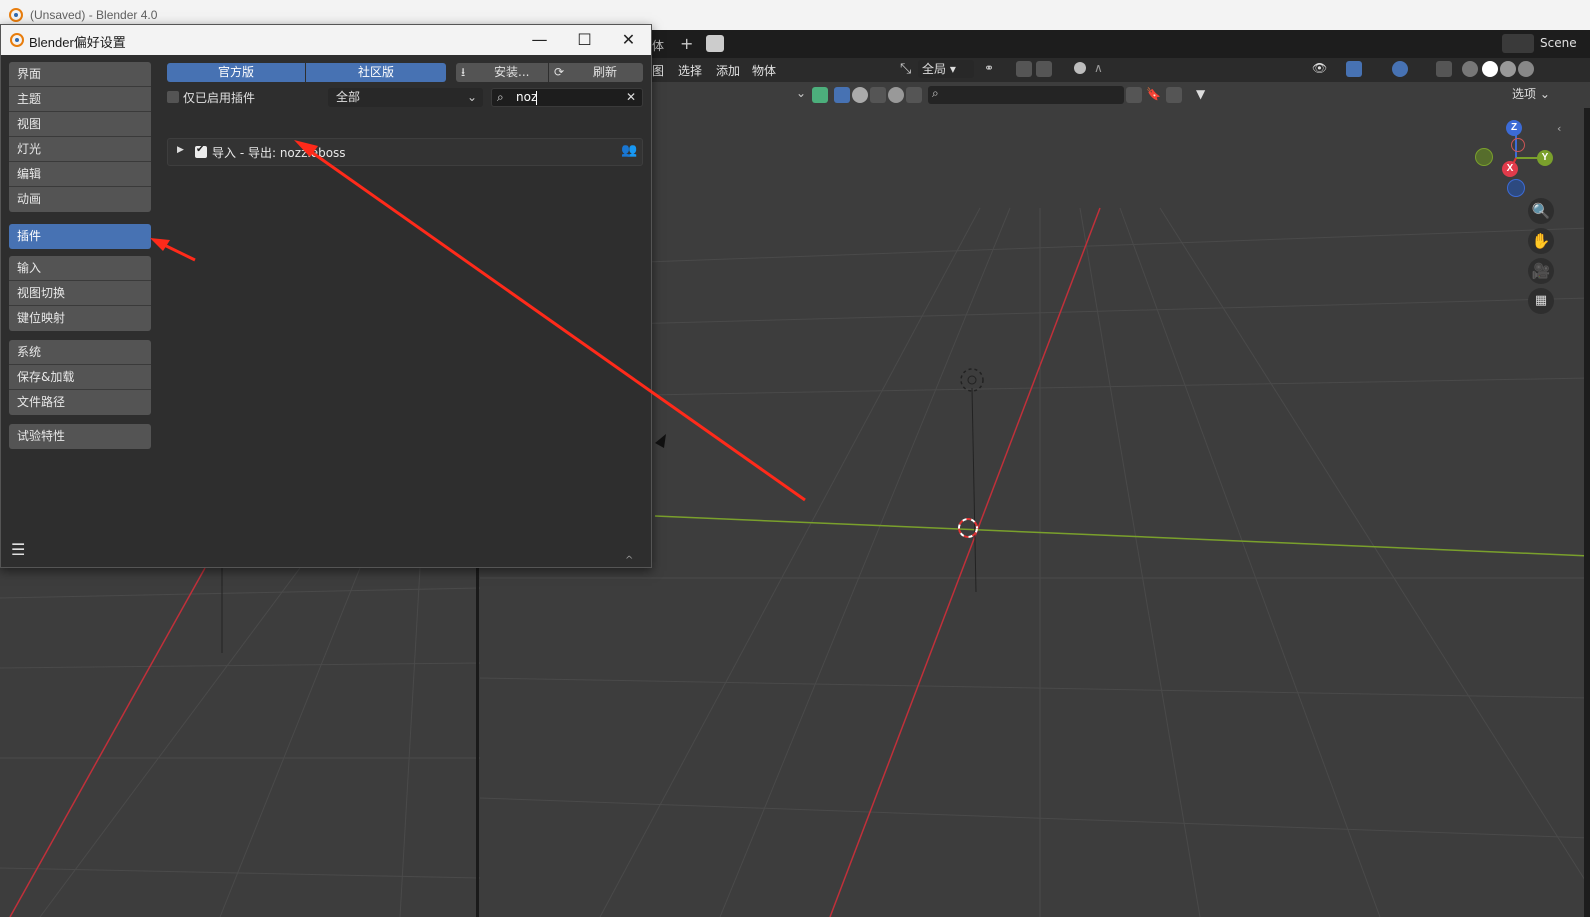 The image size is (1590, 917). What do you see at coordinates (80, 199) in the screenshot?
I see `nav-item-animation: 动画` at bounding box center [80, 199].